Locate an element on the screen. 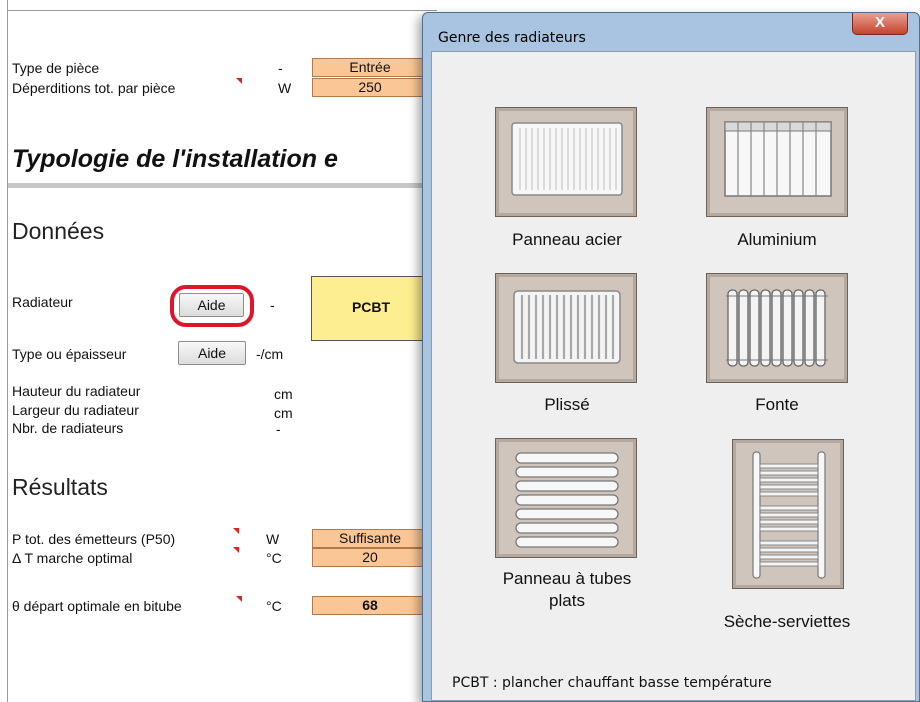 This screenshot has height=702, width=920. section-resultats: Résultats is located at coordinates (60, 487).